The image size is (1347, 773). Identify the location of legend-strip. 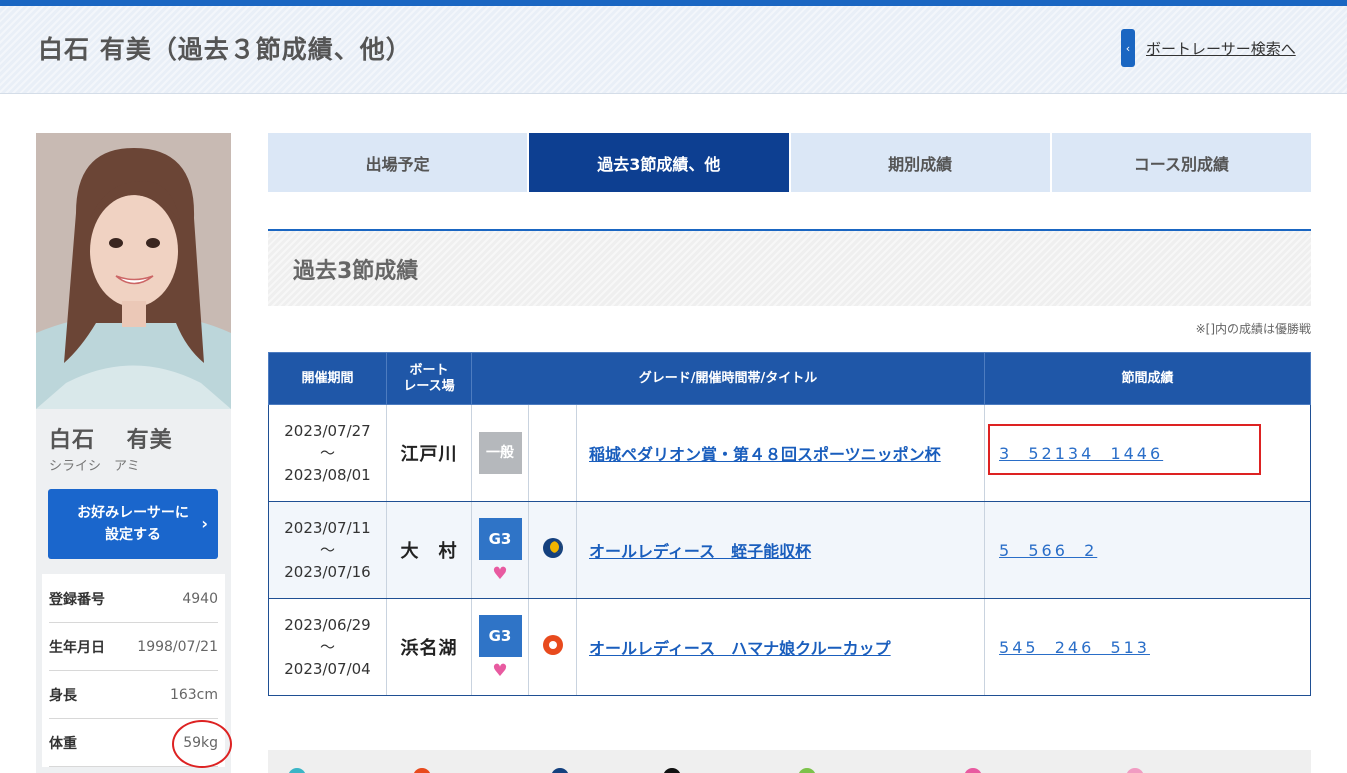
(789, 761).